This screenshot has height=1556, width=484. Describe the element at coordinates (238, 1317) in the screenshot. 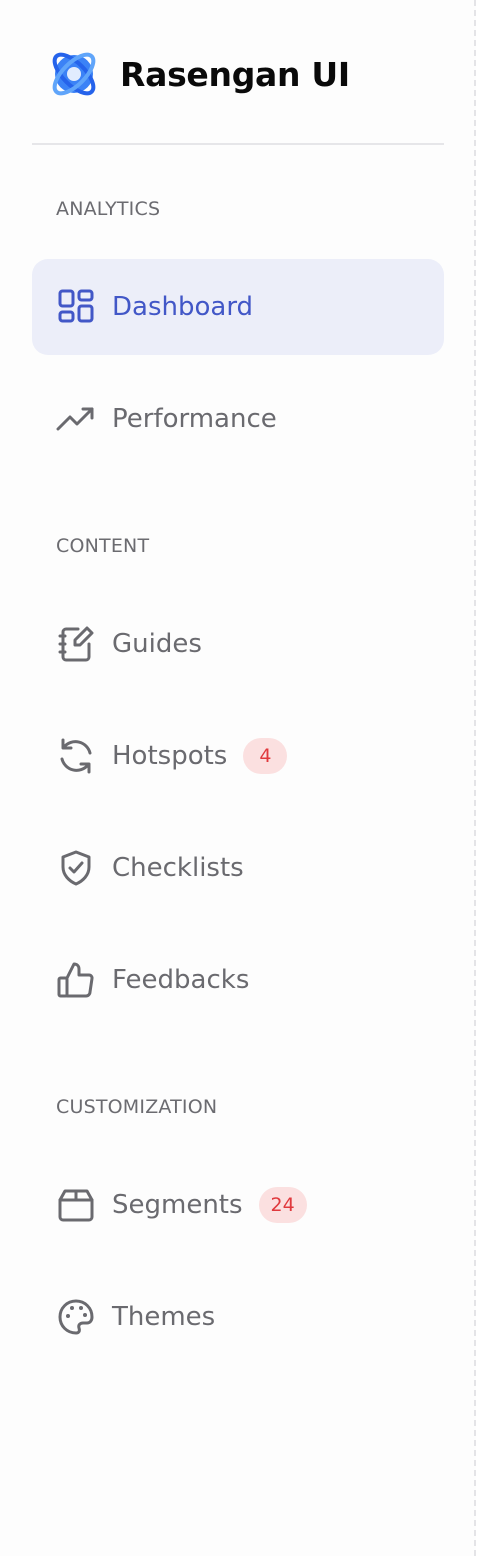

I see `sidebar-item-themes: Themes` at that location.